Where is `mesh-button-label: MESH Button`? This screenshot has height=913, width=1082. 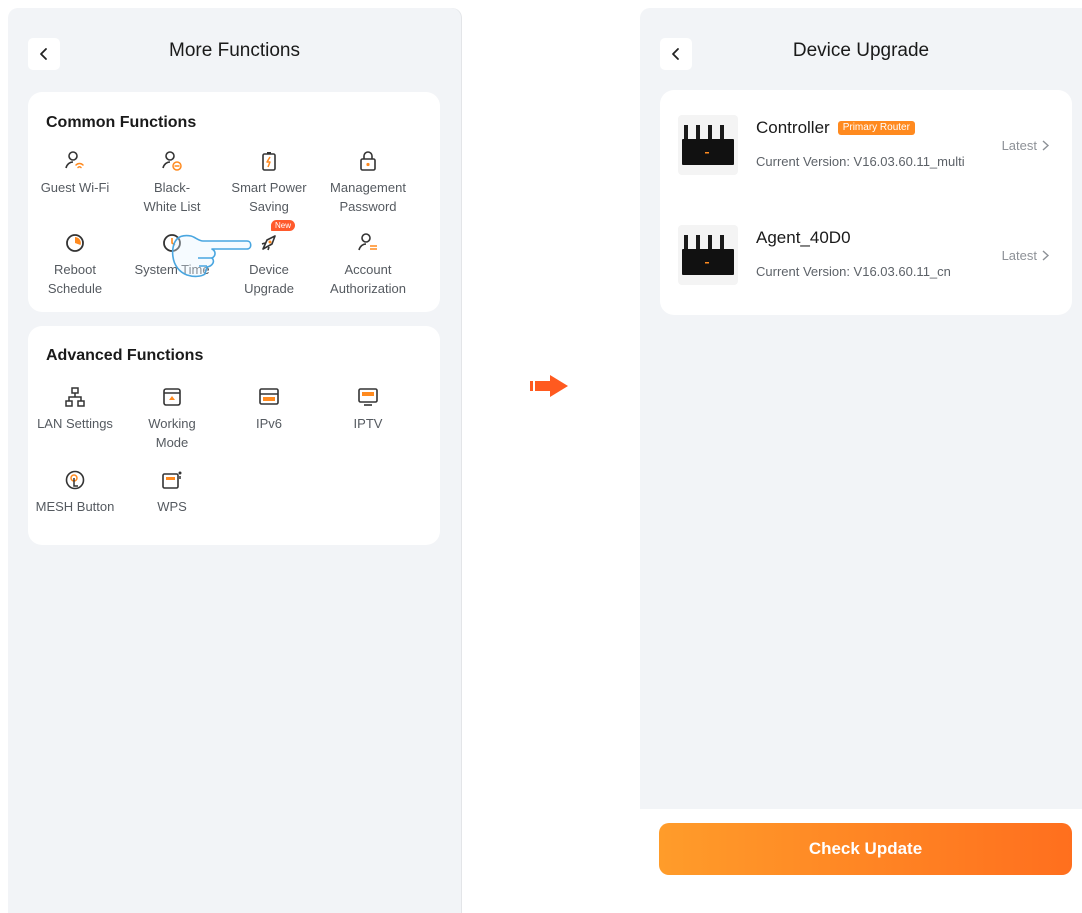 mesh-button-label: MESH Button is located at coordinates (75, 506).